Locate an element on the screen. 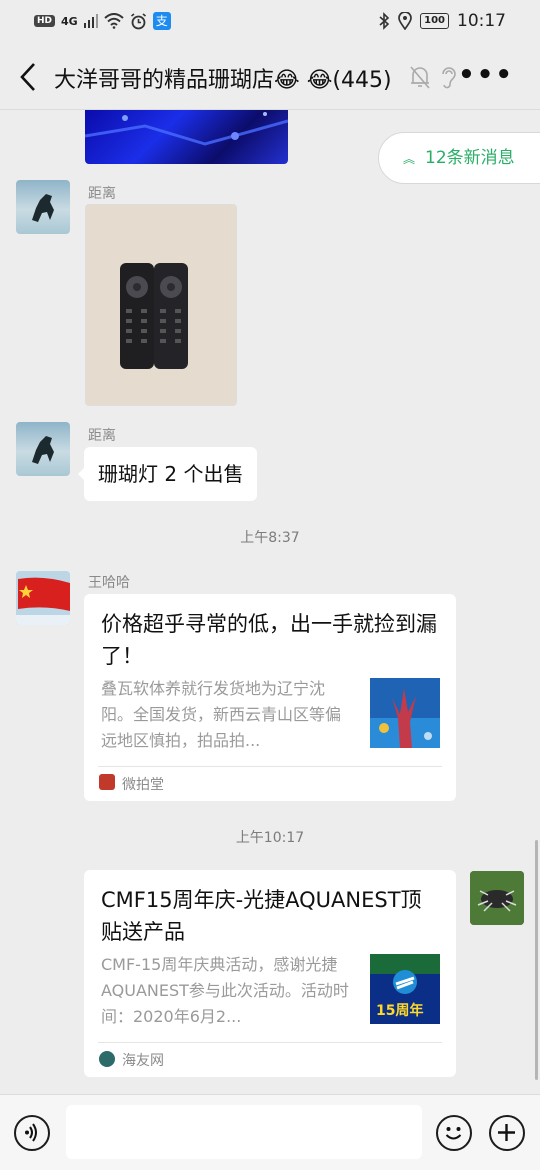 The image size is (540, 1170). new-messages-button: ︽ 12条新消息 is located at coordinates (459, 158).